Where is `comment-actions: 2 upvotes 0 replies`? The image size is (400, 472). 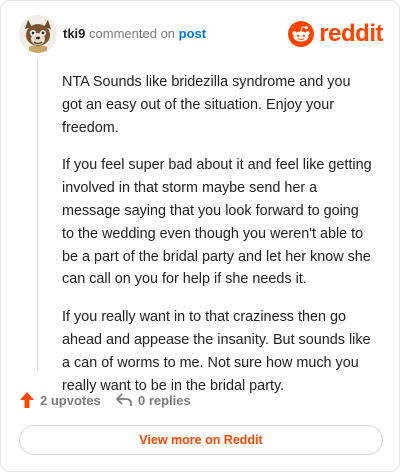
comment-actions: 2 upvotes 0 replies is located at coordinates (200, 400).